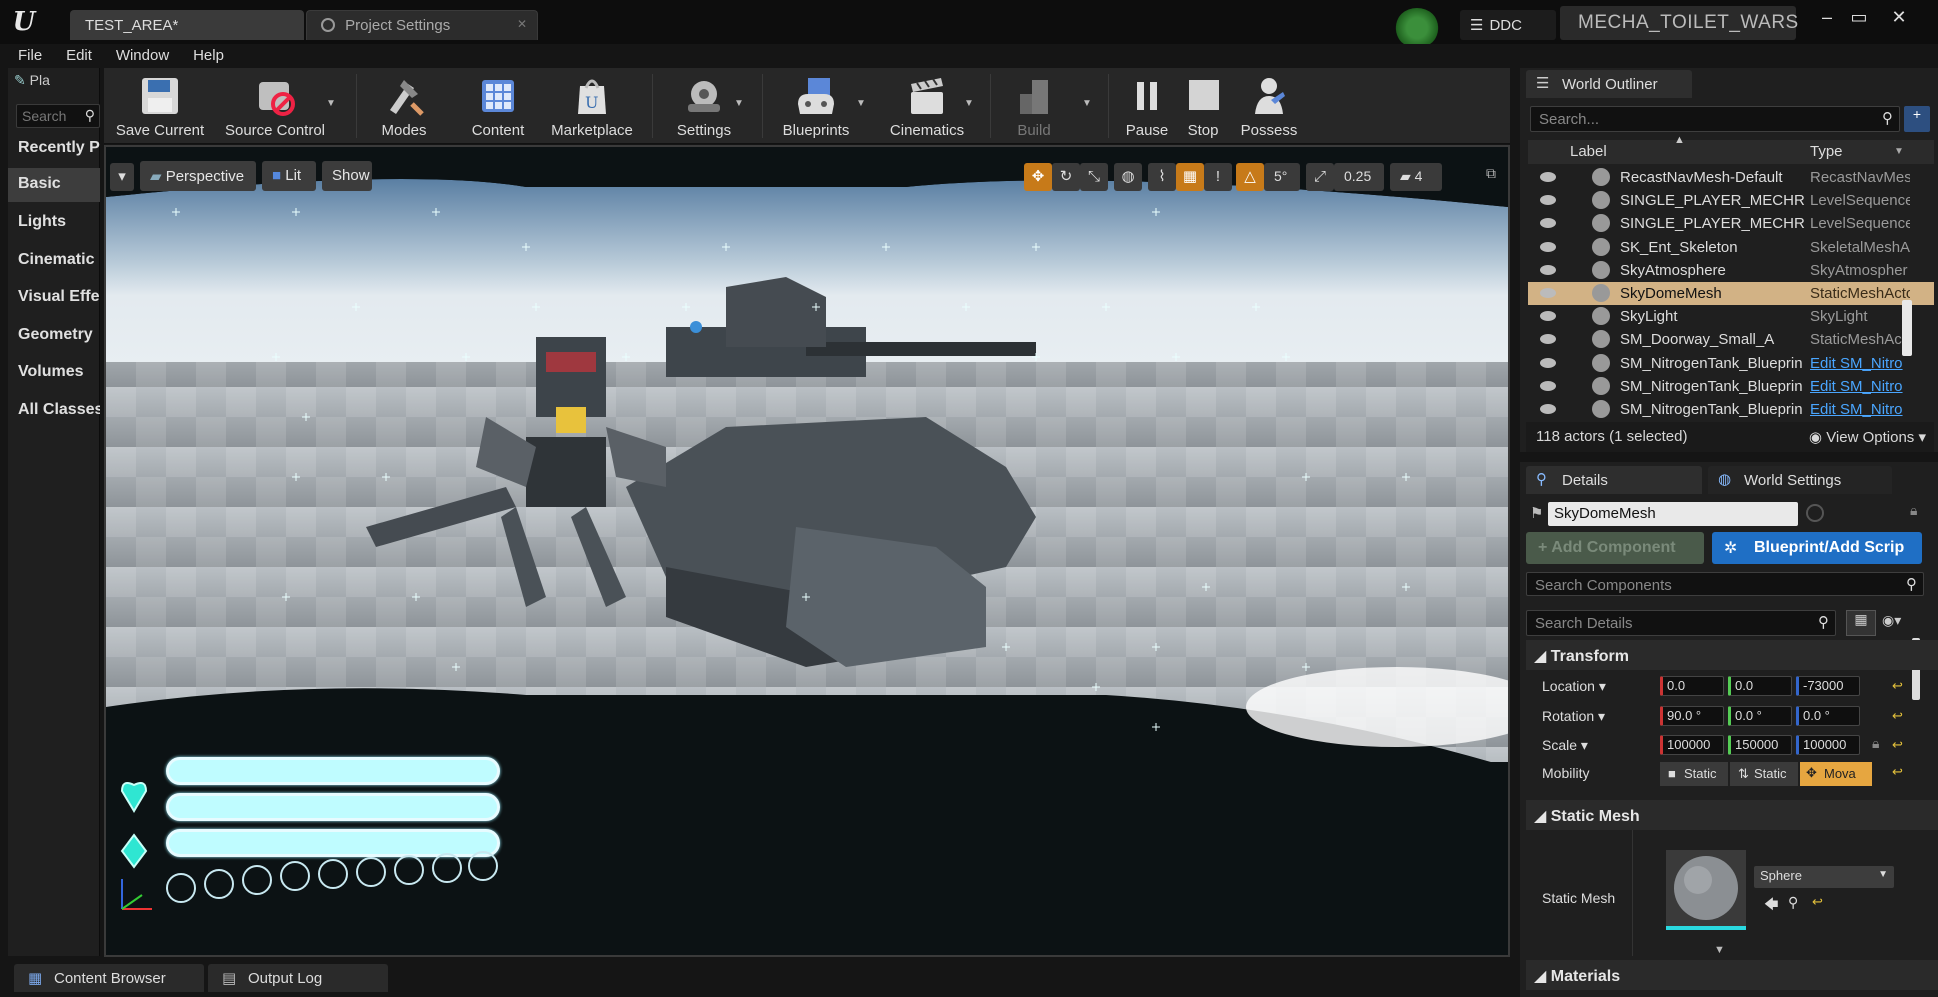 The image size is (1938, 997). Describe the element at coordinates (58, 116) in the screenshot. I see `place-search-input: Search ⚲` at that location.